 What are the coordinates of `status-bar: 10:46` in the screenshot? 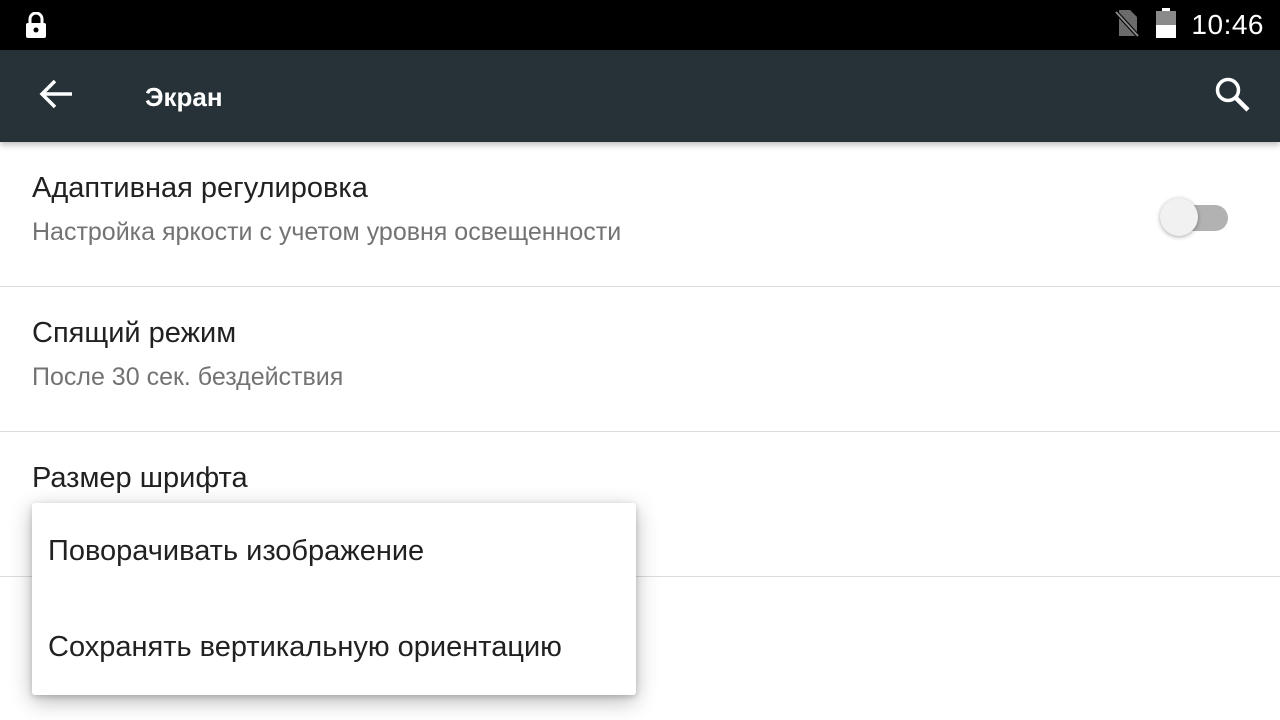 It's located at (640, 25).